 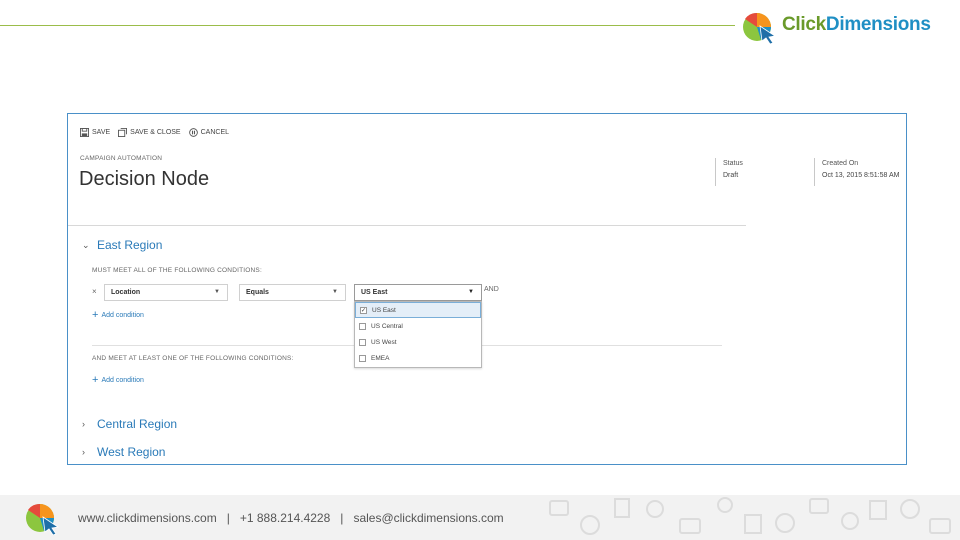 What do you see at coordinates (215, 132) in the screenshot?
I see `cancel-label: CANCEL` at bounding box center [215, 132].